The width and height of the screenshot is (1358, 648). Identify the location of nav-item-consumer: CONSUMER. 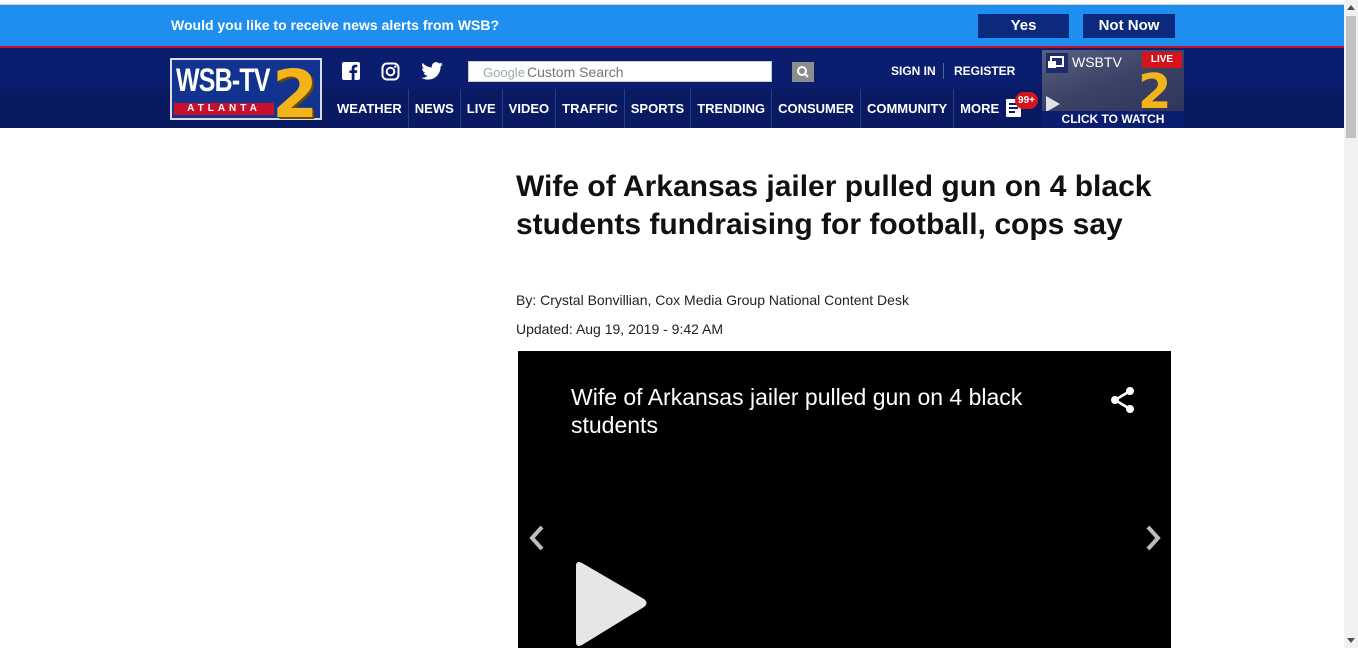
(816, 108).